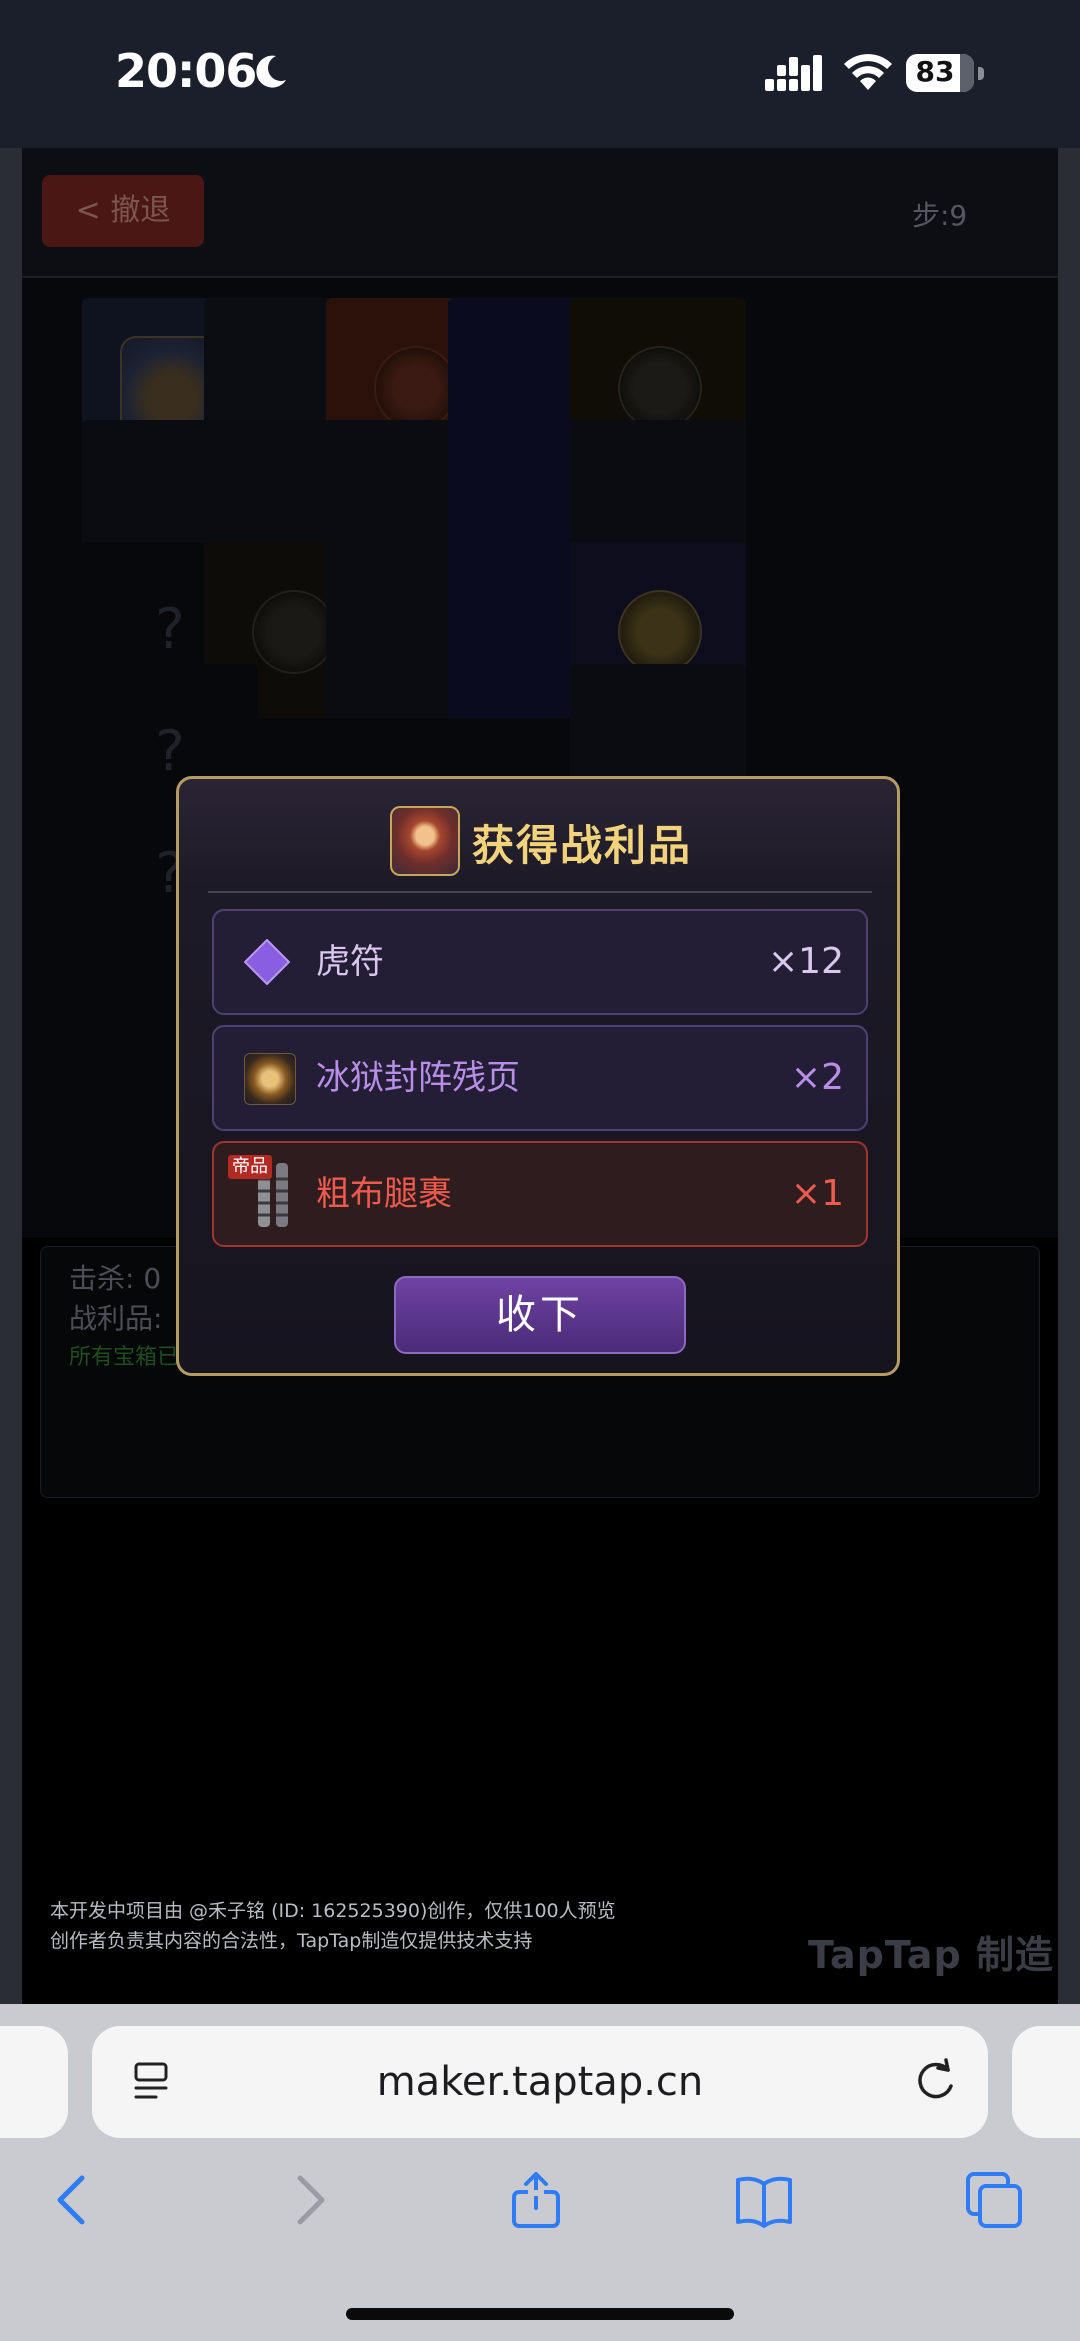 The image size is (1080, 2341). I want to click on battery-icon: 83, so click(946, 73).